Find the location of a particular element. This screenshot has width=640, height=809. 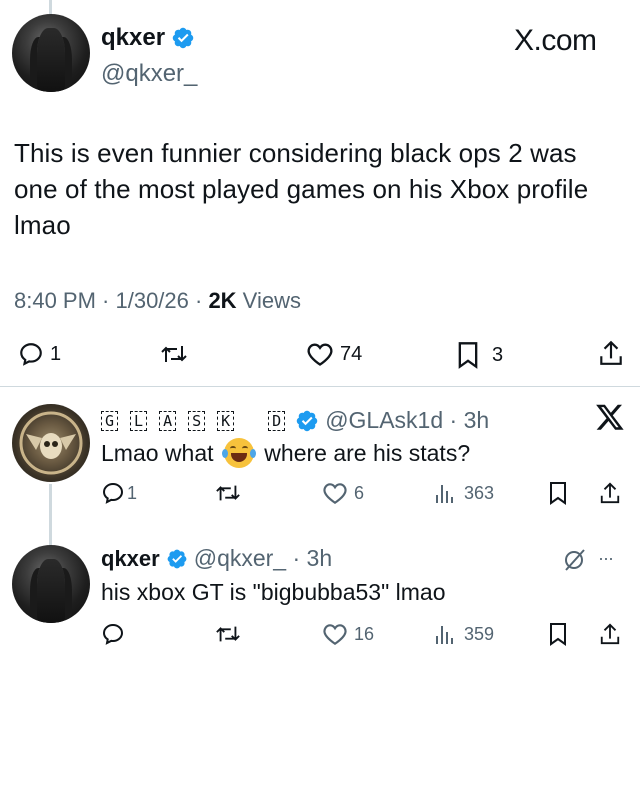

views-button: 363 is located at coordinates (464, 493).